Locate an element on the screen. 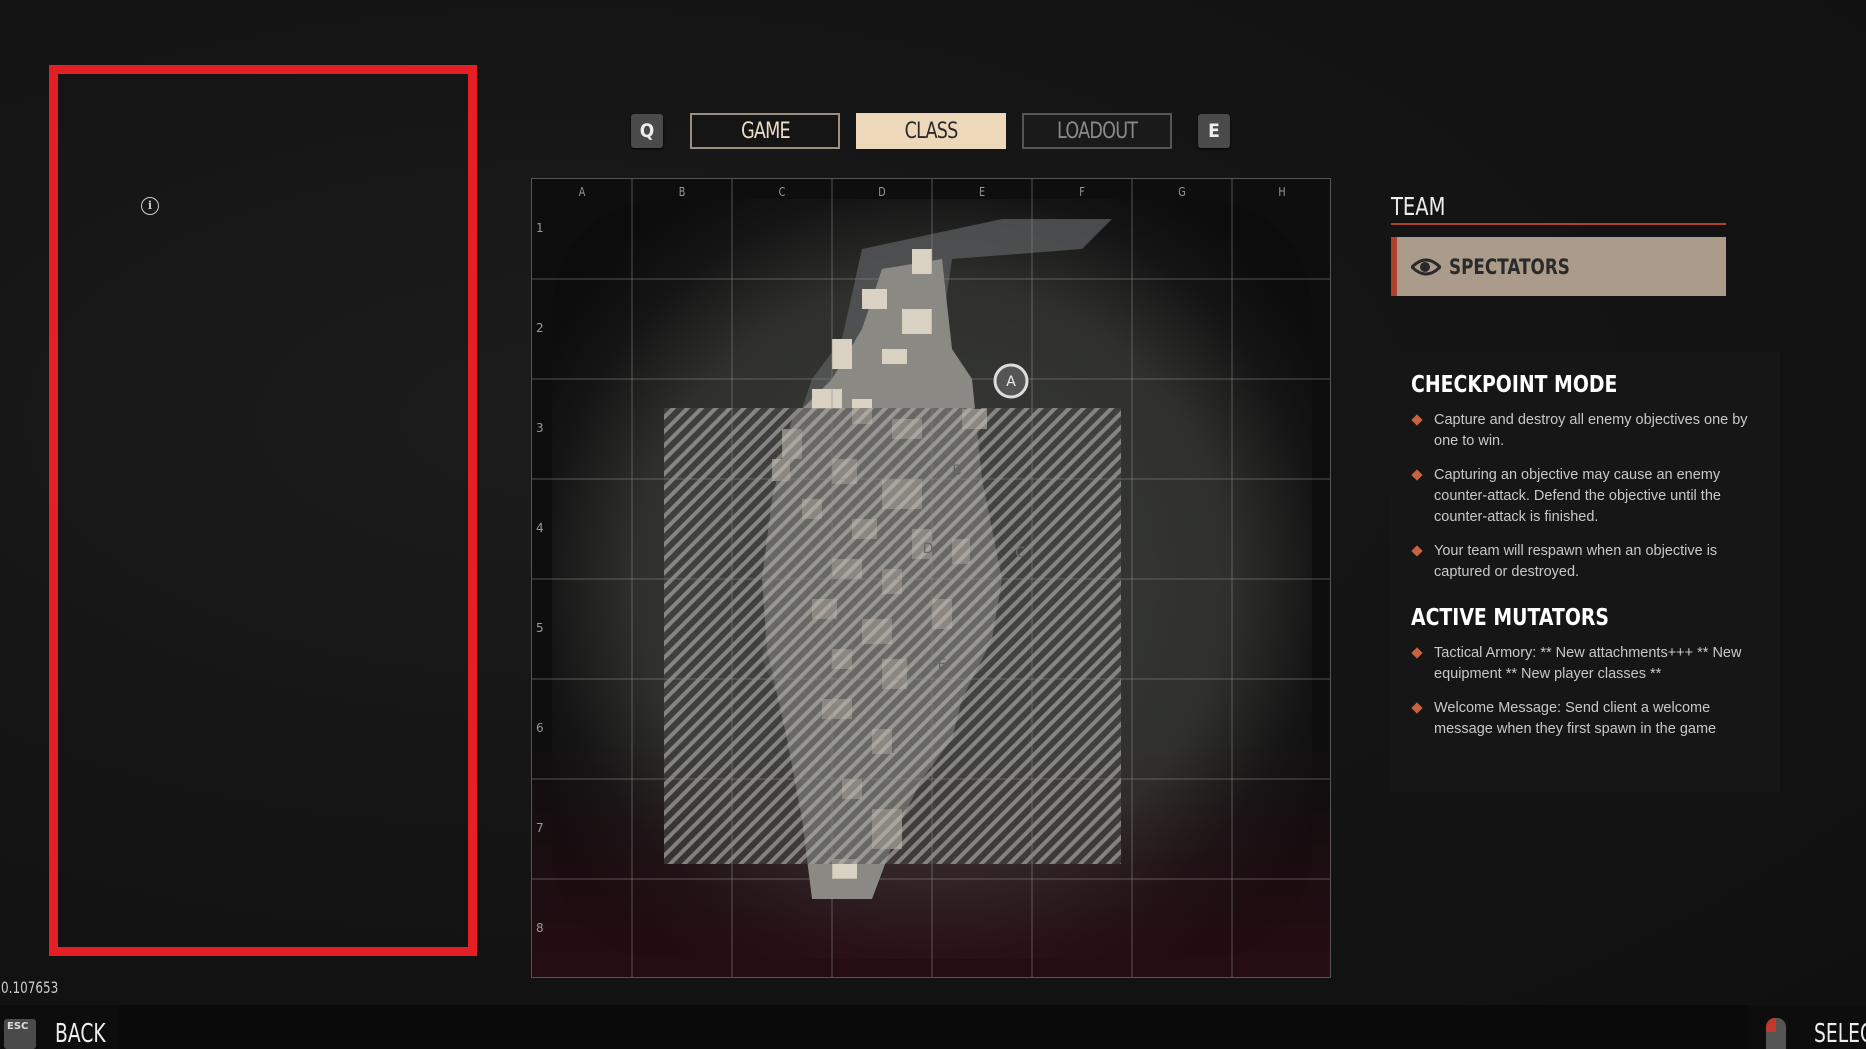 The image size is (1866, 1049). grid-col-label: A is located at coordinates (582, 192).